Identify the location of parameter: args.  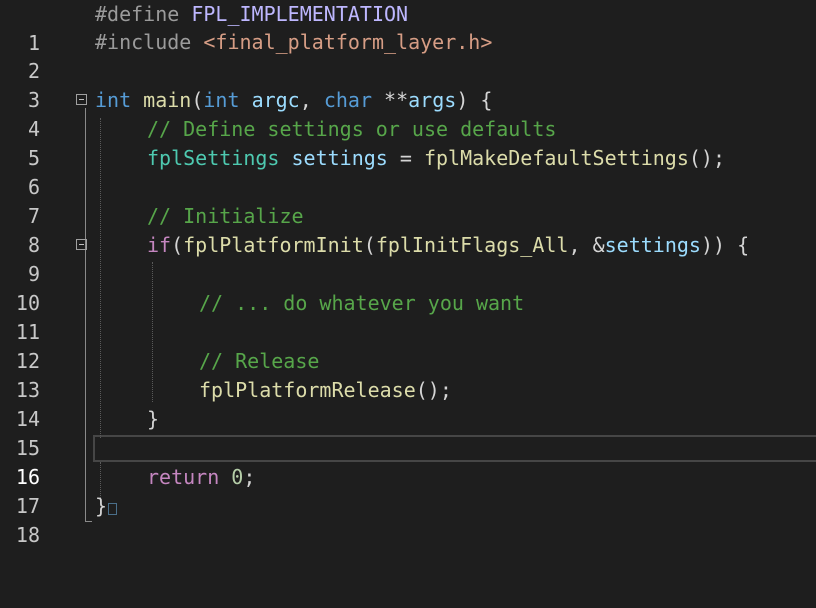
(432, 100).